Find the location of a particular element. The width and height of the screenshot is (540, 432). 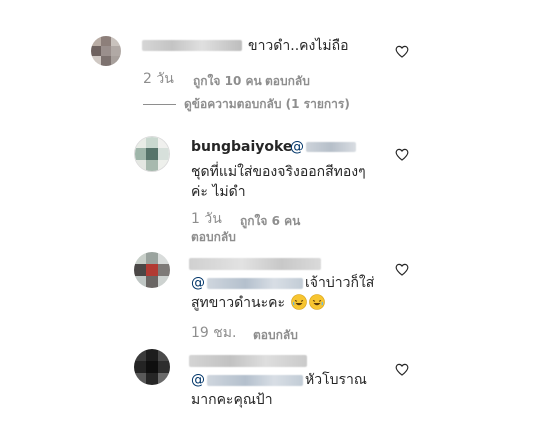

comment-time: 1 วัน is located at coordinates (206, 219).